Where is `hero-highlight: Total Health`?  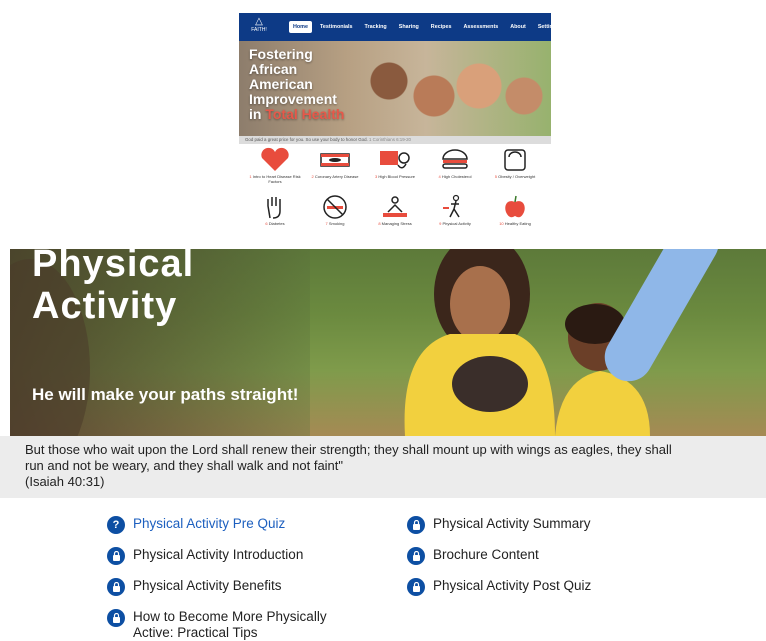 hero-highlight: Total Health is located at coordinates (305, 114).